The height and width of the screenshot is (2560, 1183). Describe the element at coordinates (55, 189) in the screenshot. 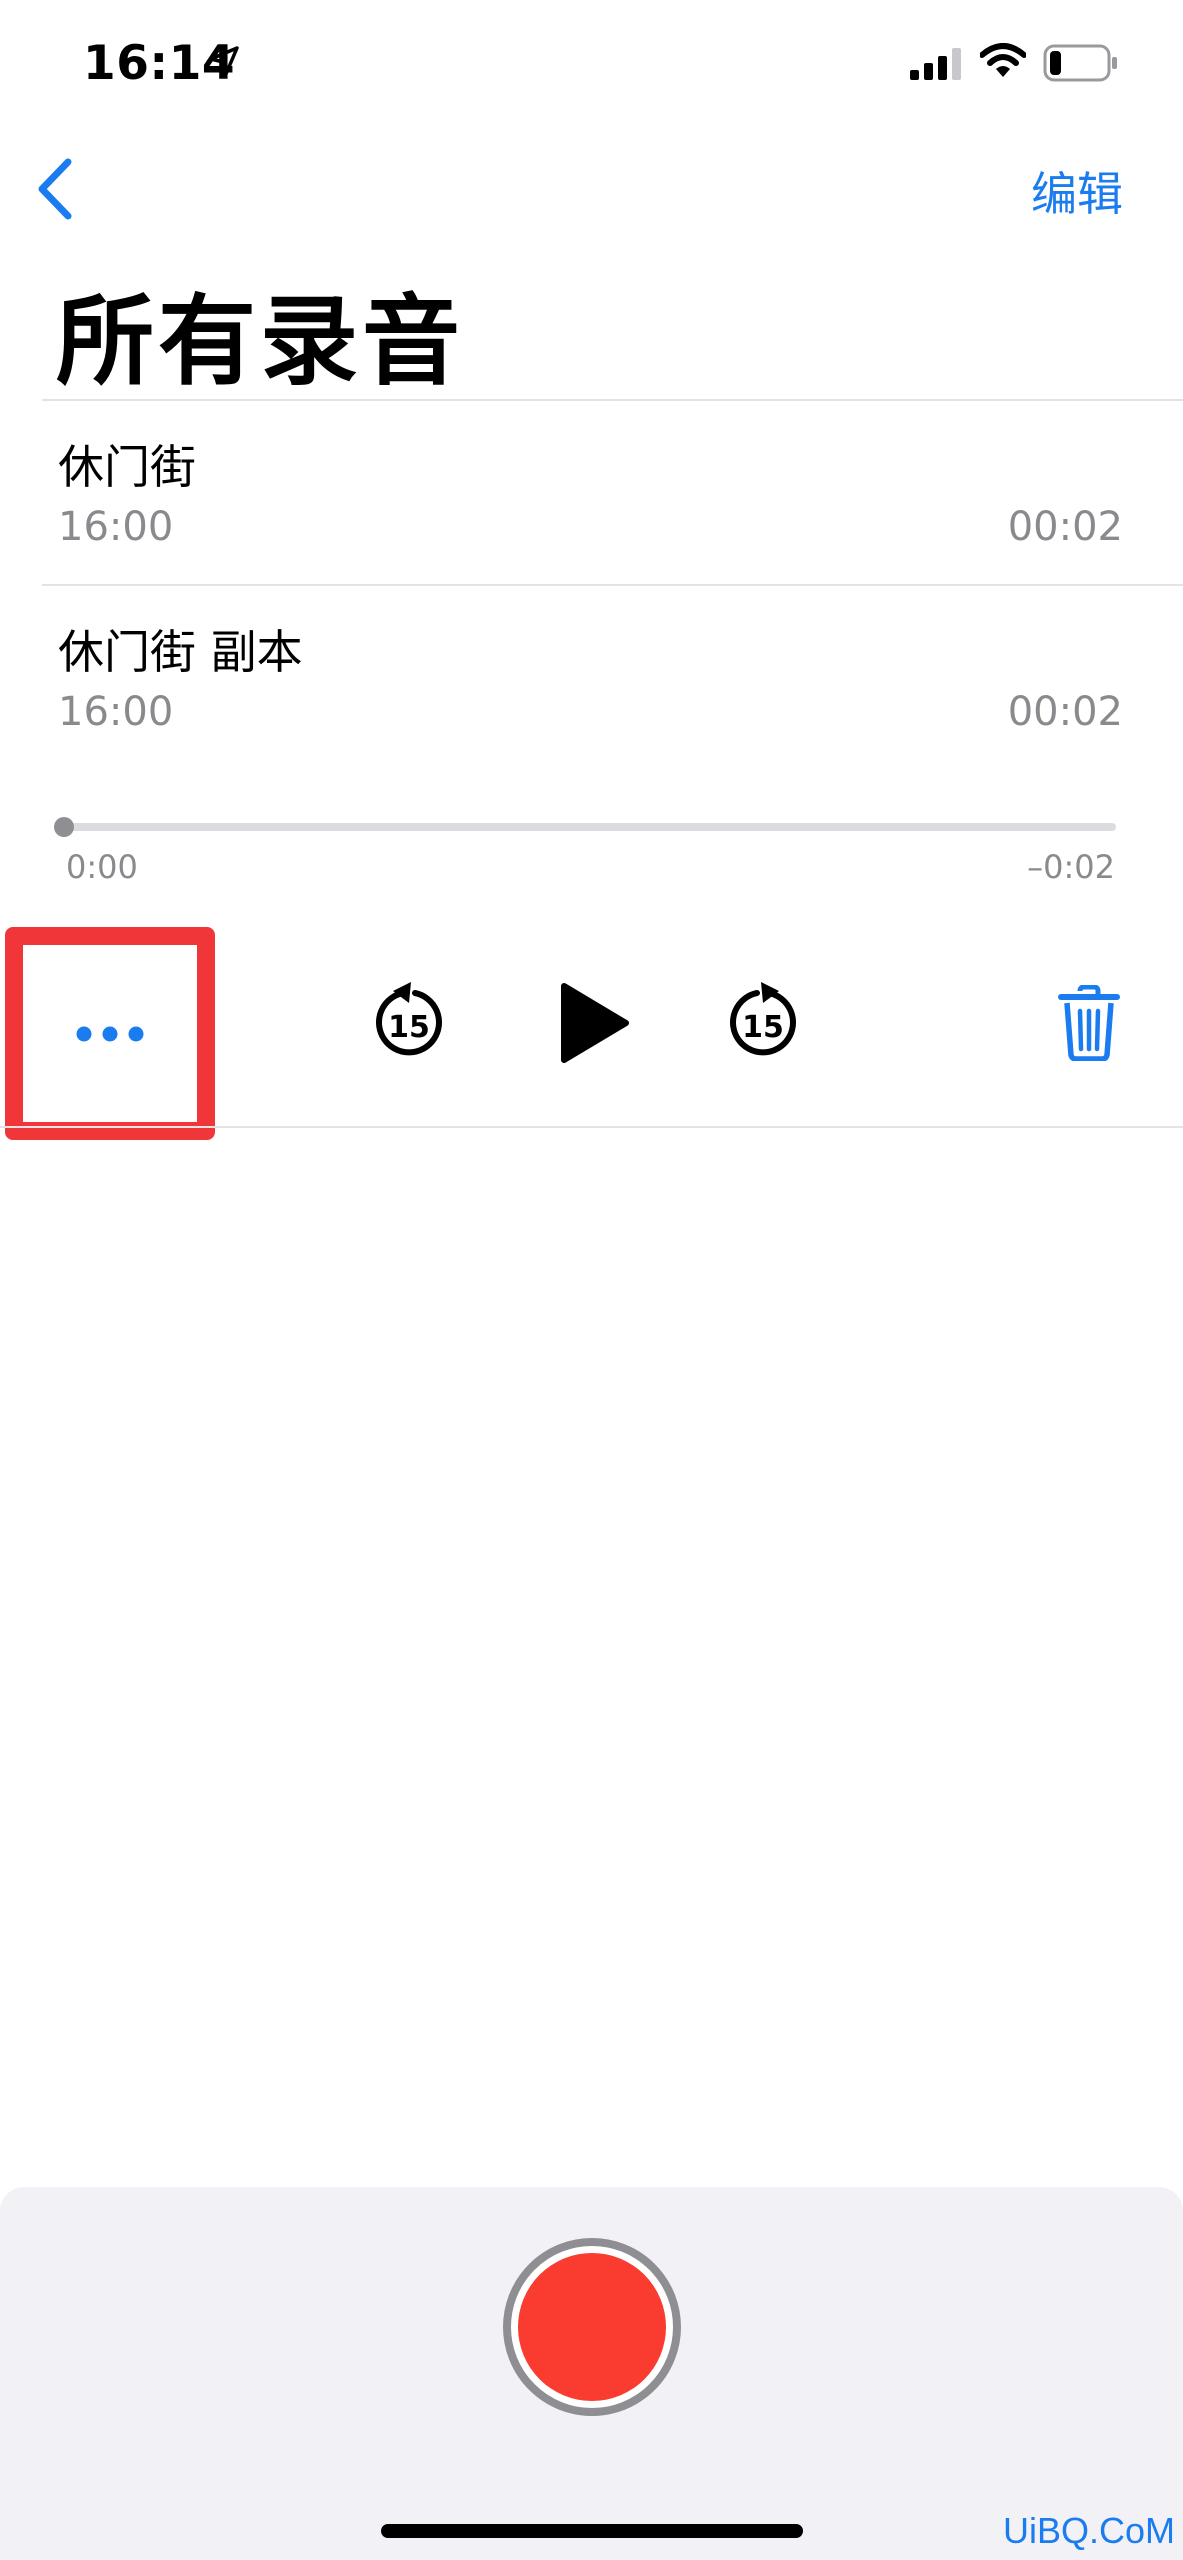

I see `back-button` at that location.